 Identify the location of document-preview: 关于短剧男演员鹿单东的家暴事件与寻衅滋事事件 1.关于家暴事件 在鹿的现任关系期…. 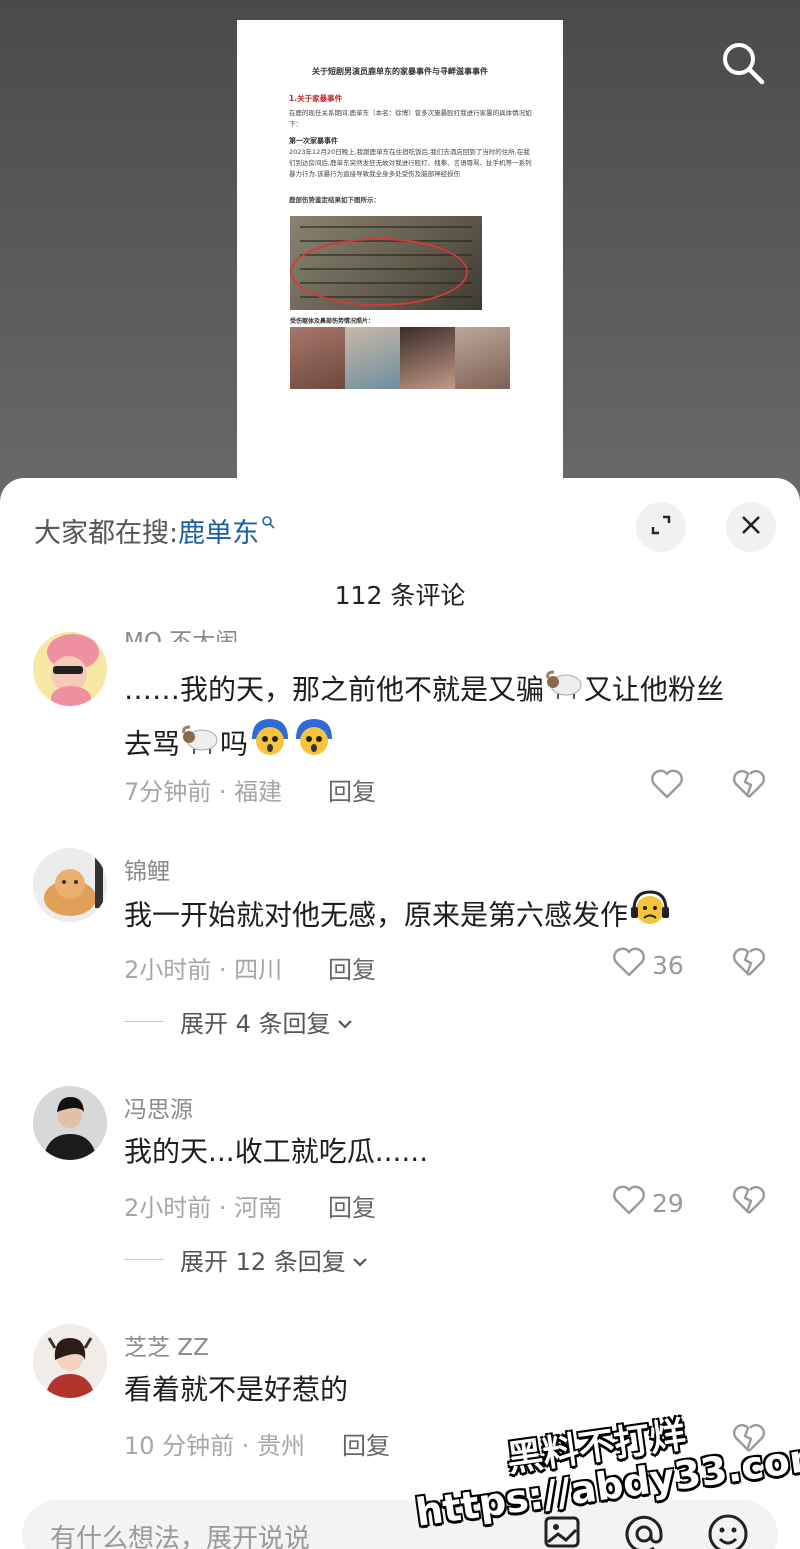
(400, 255).